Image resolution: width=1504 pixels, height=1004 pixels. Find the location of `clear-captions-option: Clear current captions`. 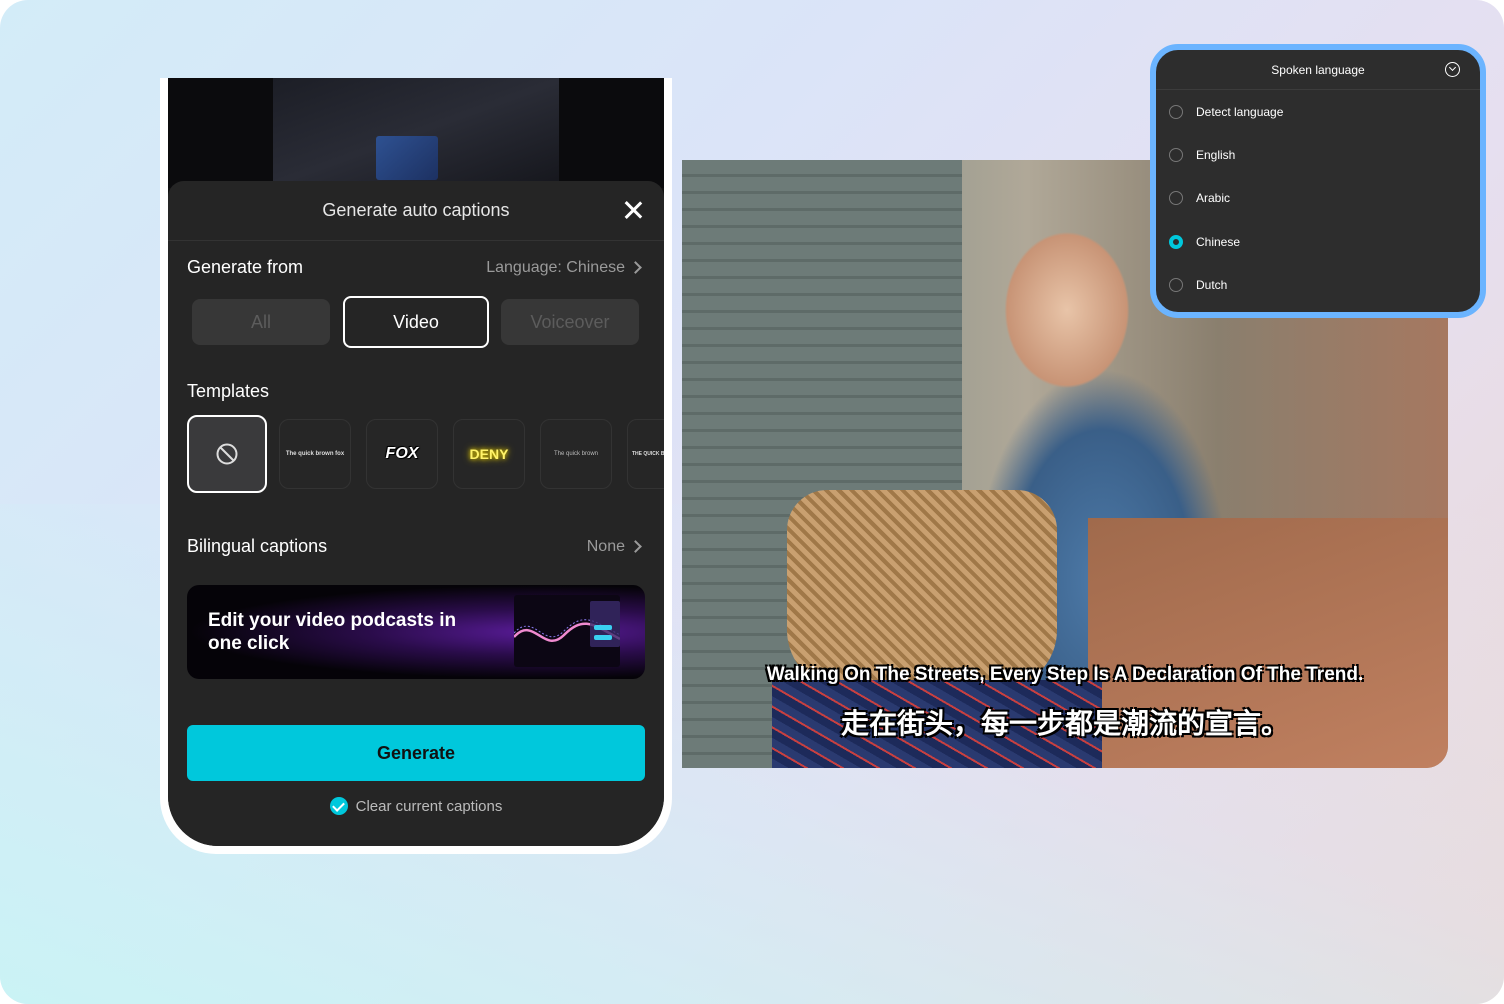

clear-captions-option: Clear current captions is located at coordinates (416, 806).